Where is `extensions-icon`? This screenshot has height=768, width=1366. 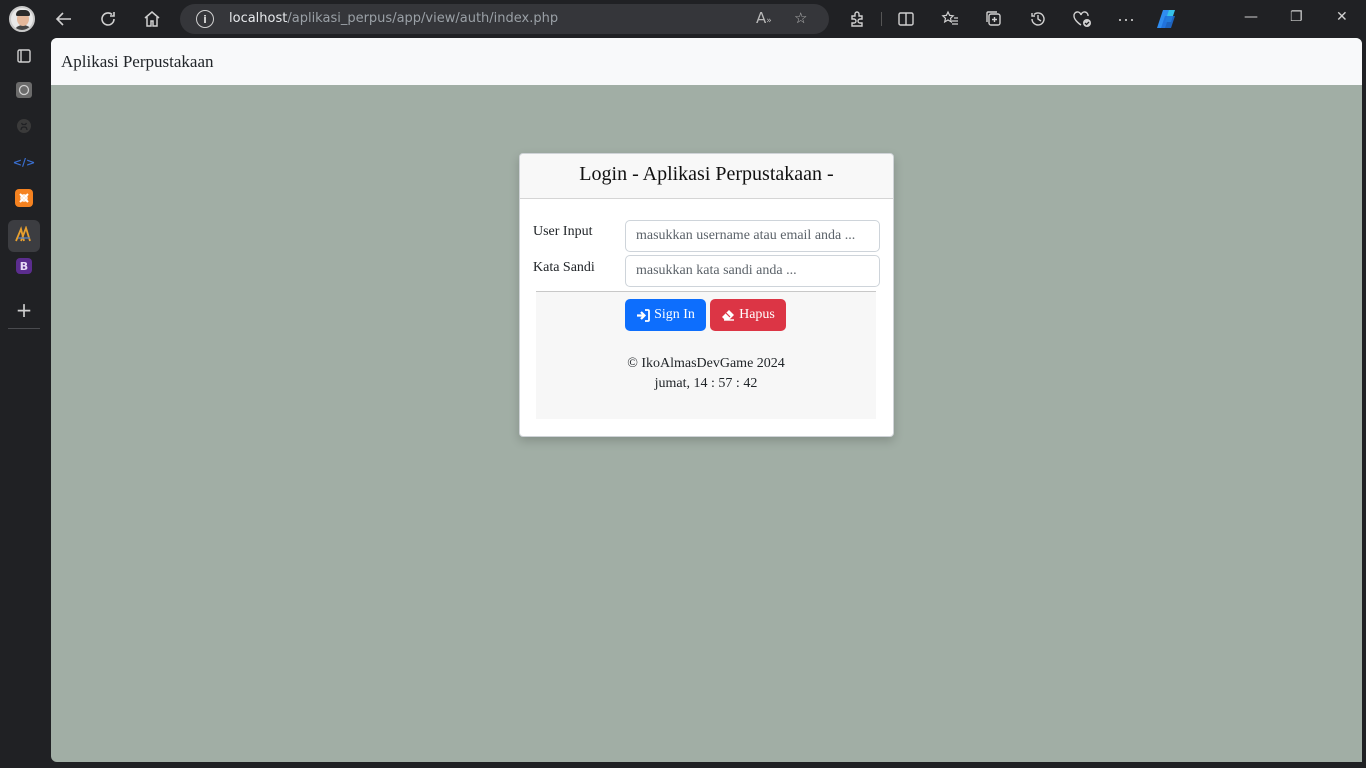 extensions-icon is located at coordinates (857, 19).